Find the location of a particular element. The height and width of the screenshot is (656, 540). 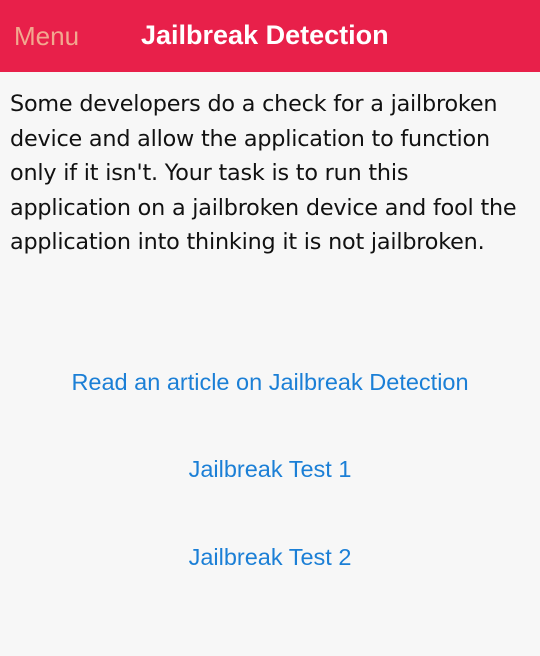

read-article-link: Read an article on Jailbreak Detection is located at coordinates (270, 382).